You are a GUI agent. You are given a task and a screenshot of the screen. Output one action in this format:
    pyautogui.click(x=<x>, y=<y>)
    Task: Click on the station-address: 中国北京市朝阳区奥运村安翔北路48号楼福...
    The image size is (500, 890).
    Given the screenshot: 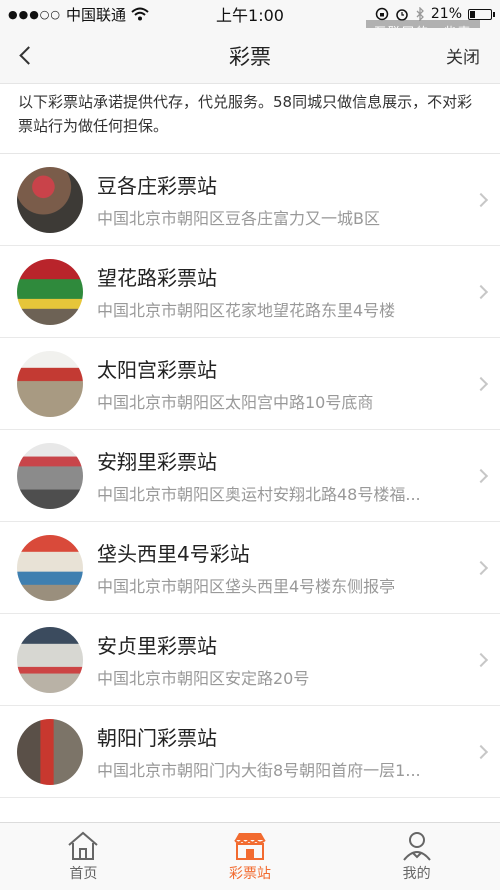 What is the action you would take?
    pyautogui.click(x=259, y=494)
    